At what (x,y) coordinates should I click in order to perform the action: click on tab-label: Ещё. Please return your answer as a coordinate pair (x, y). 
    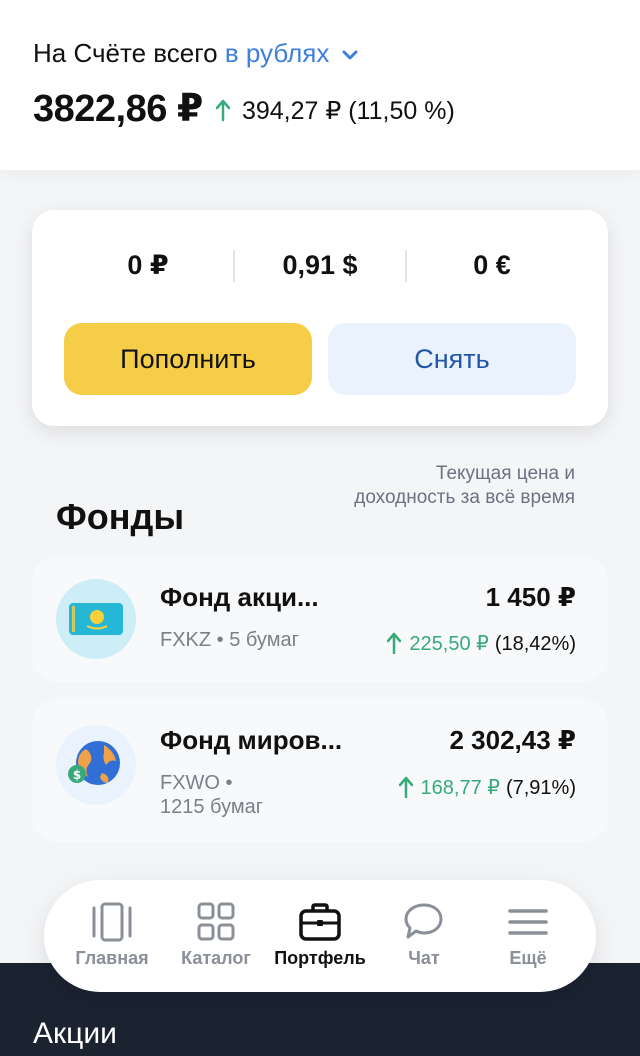
    Looking at the image, I should click on (528, 958).